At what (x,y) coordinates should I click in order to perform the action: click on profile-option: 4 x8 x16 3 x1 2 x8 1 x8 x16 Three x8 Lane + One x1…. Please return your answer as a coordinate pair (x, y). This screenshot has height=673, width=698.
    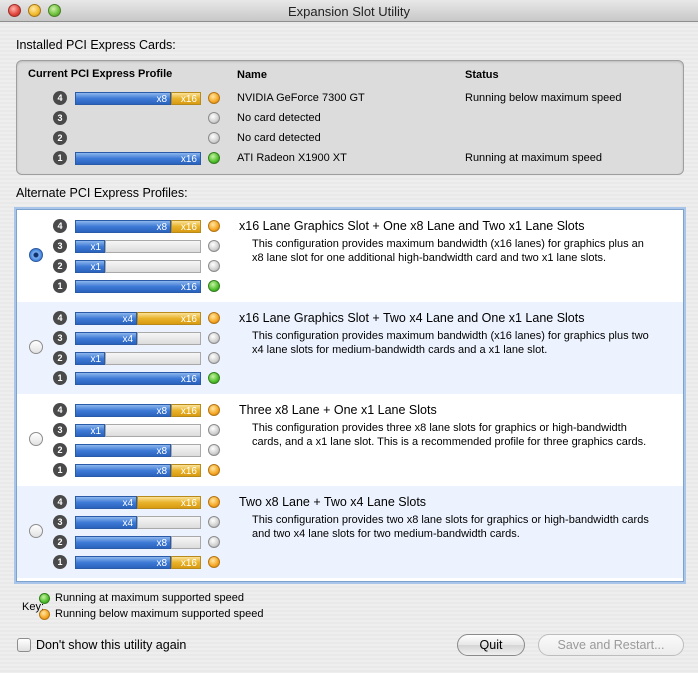
    Looking at the image, I should click on (350, 440).